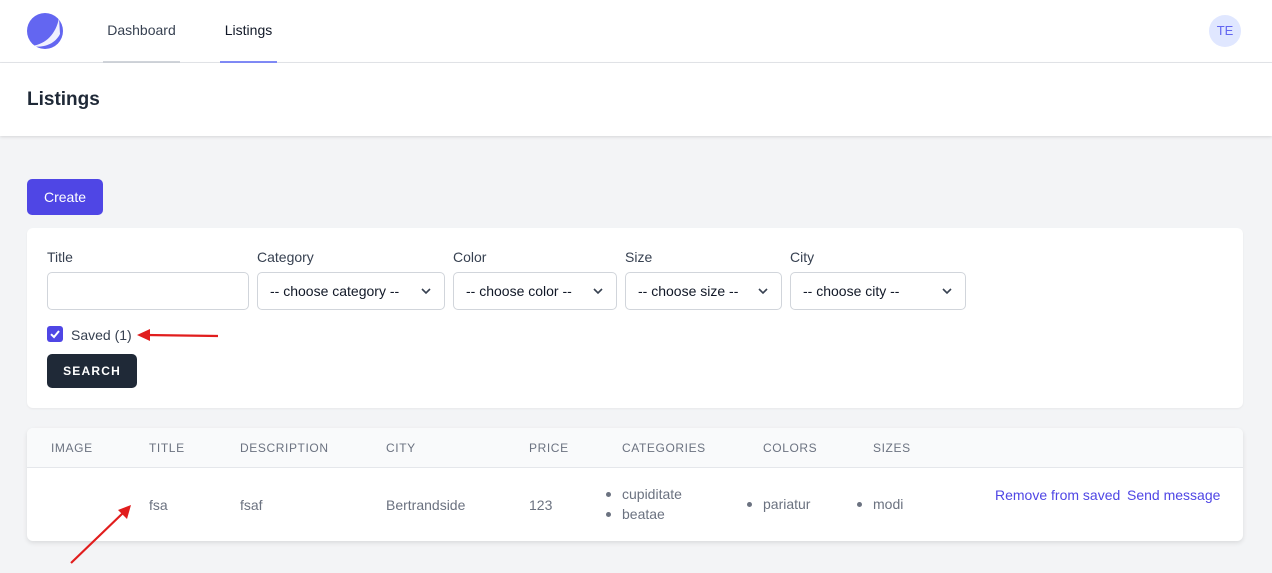  Describe the element at coordinates (1173, 495) in the screenshot. I see `send-message-link: Send message` at that location.